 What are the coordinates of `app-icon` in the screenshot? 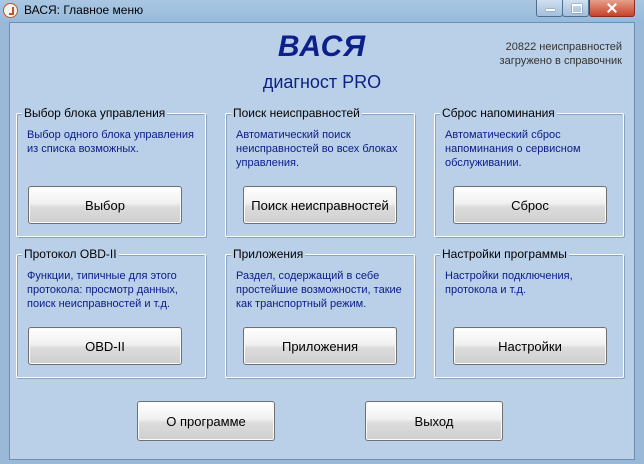 It's located at (10, 10).